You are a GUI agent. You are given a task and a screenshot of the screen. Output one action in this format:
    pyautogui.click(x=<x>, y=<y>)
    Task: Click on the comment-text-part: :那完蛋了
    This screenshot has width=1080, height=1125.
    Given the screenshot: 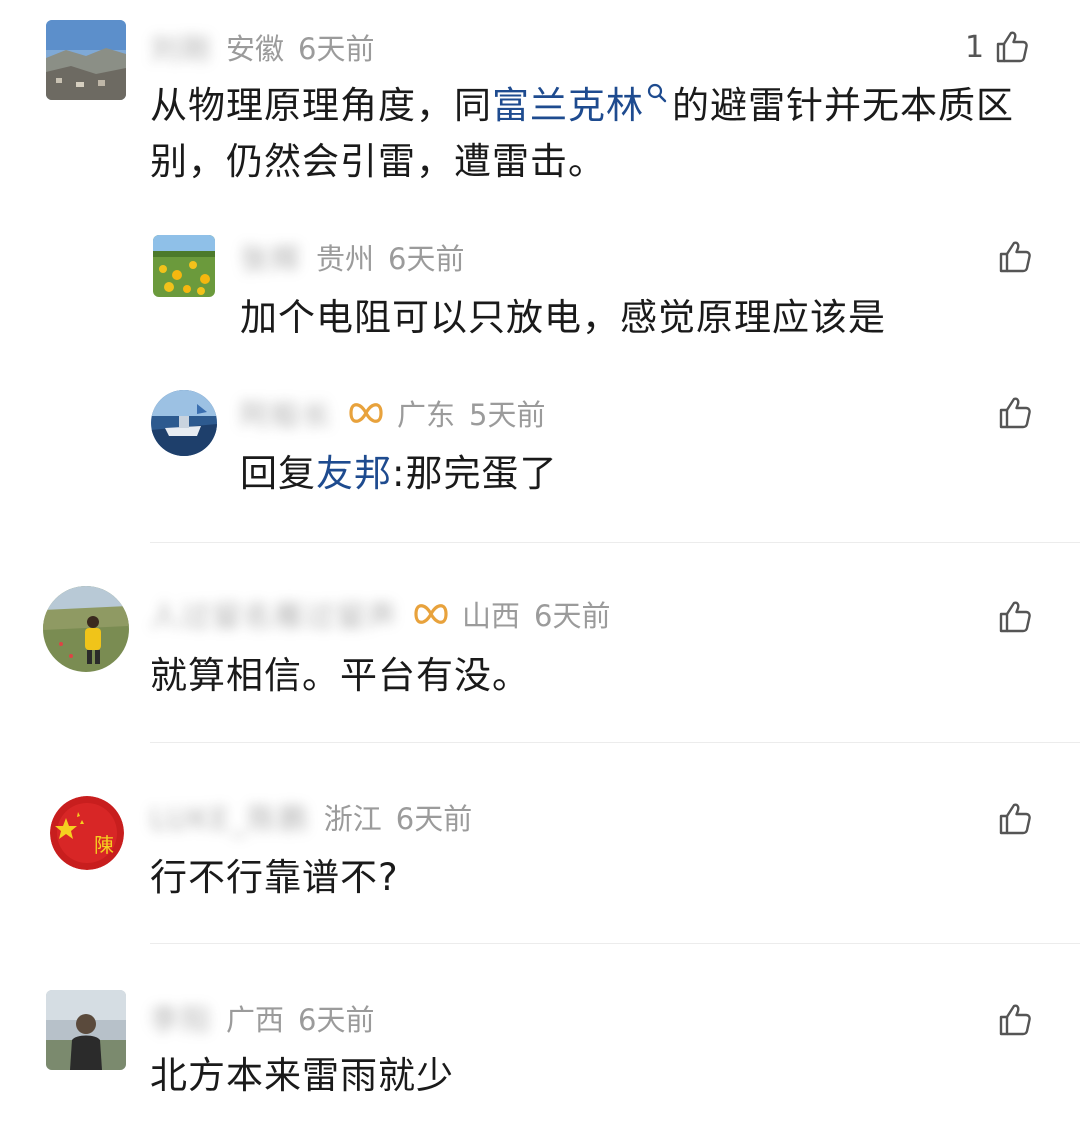 What is the action you would take?
    pyautogui.click(x=475, y=473)
    